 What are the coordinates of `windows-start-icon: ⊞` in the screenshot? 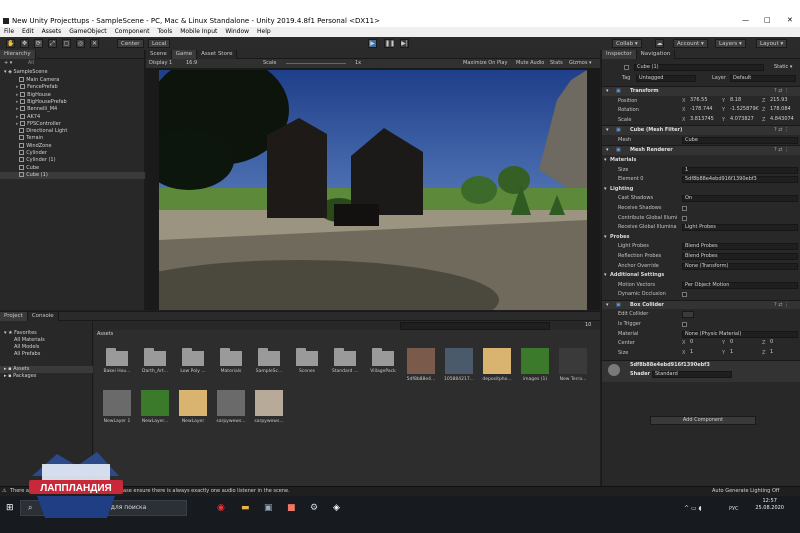 It's located at (10, 508).